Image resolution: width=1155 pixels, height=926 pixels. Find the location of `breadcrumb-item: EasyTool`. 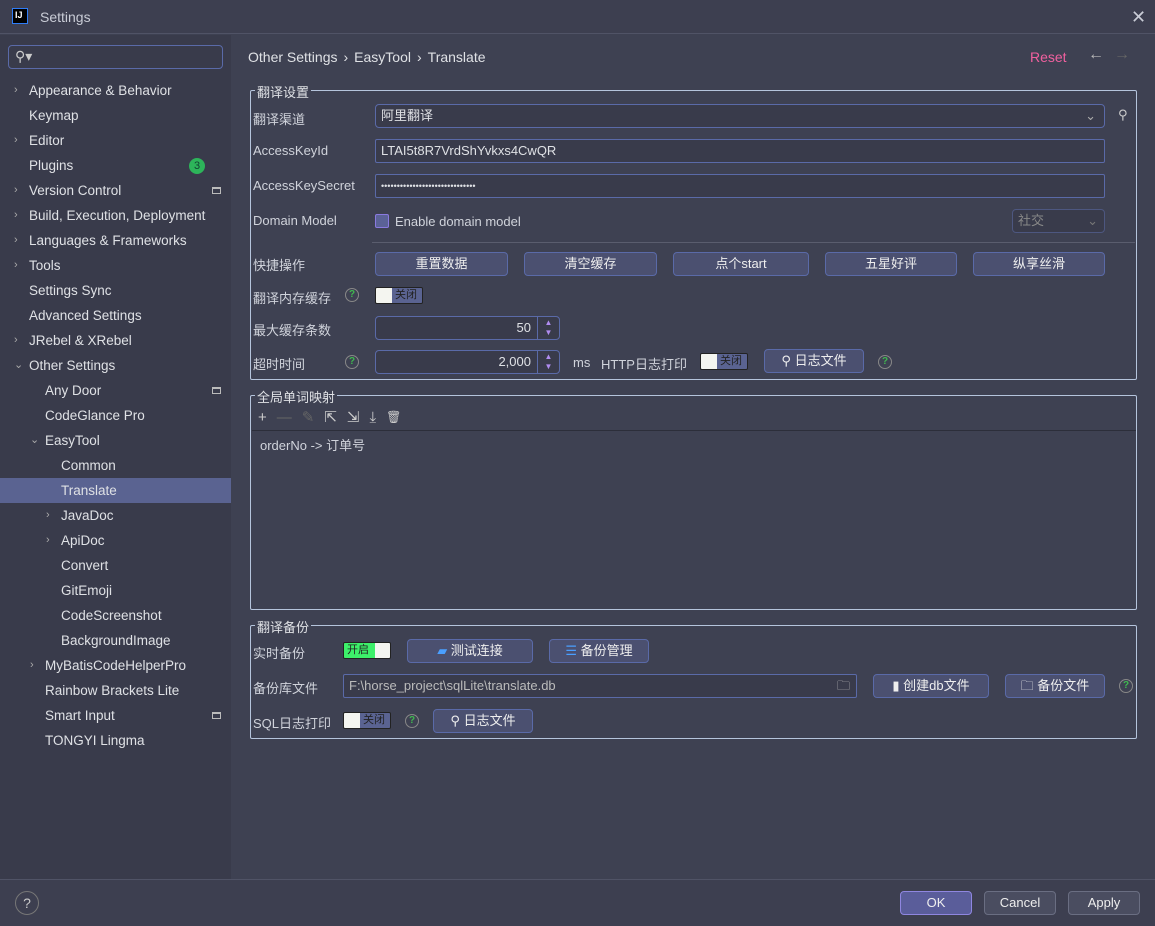

breadcrumb-item: EasyTool is located at coordinates (382, 57).